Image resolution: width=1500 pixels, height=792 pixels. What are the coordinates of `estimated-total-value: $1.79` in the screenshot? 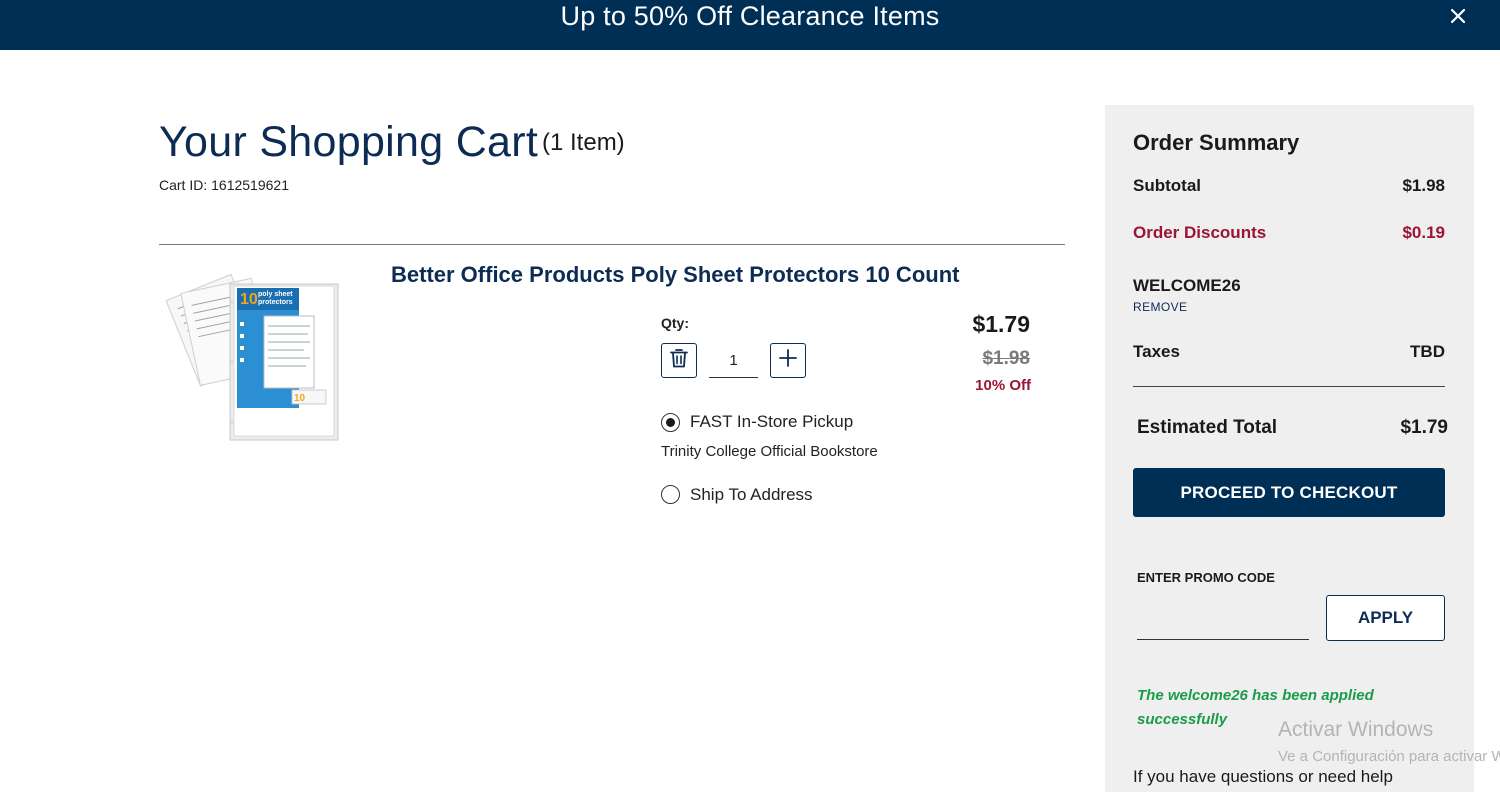 It's located at (1424, 427).